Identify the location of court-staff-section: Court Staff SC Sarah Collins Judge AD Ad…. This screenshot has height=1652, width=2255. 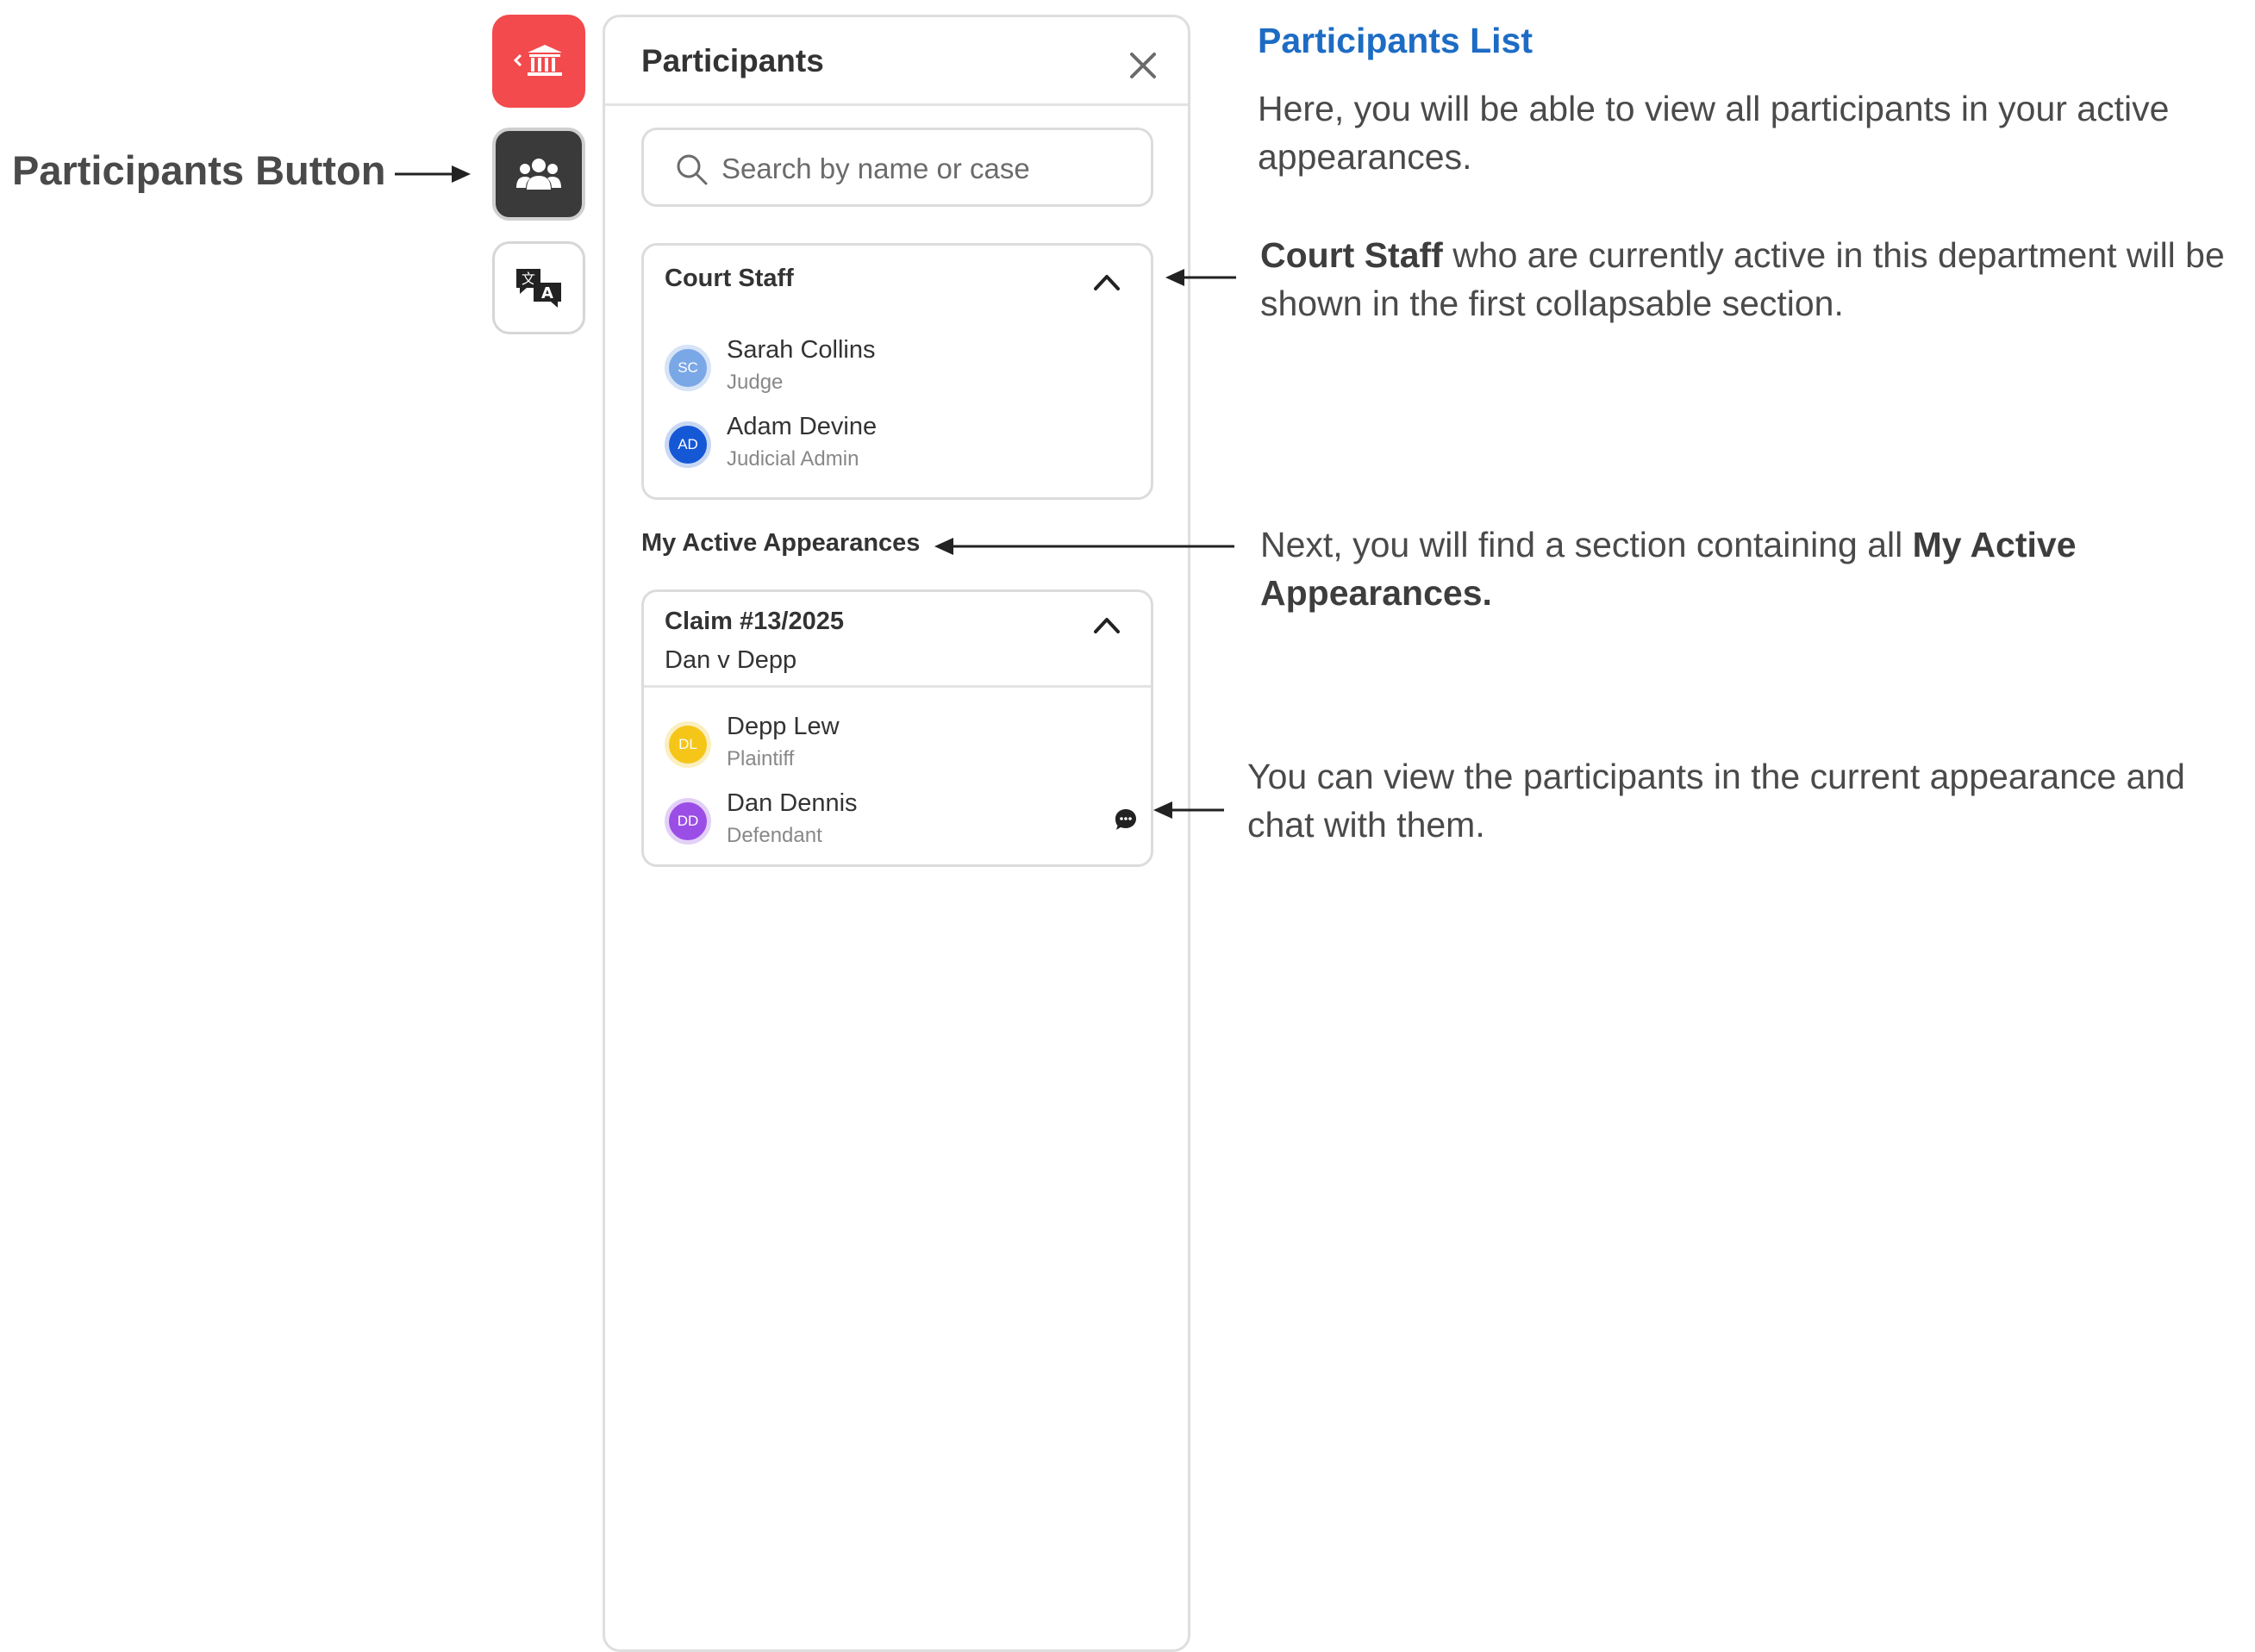
(897, 371).